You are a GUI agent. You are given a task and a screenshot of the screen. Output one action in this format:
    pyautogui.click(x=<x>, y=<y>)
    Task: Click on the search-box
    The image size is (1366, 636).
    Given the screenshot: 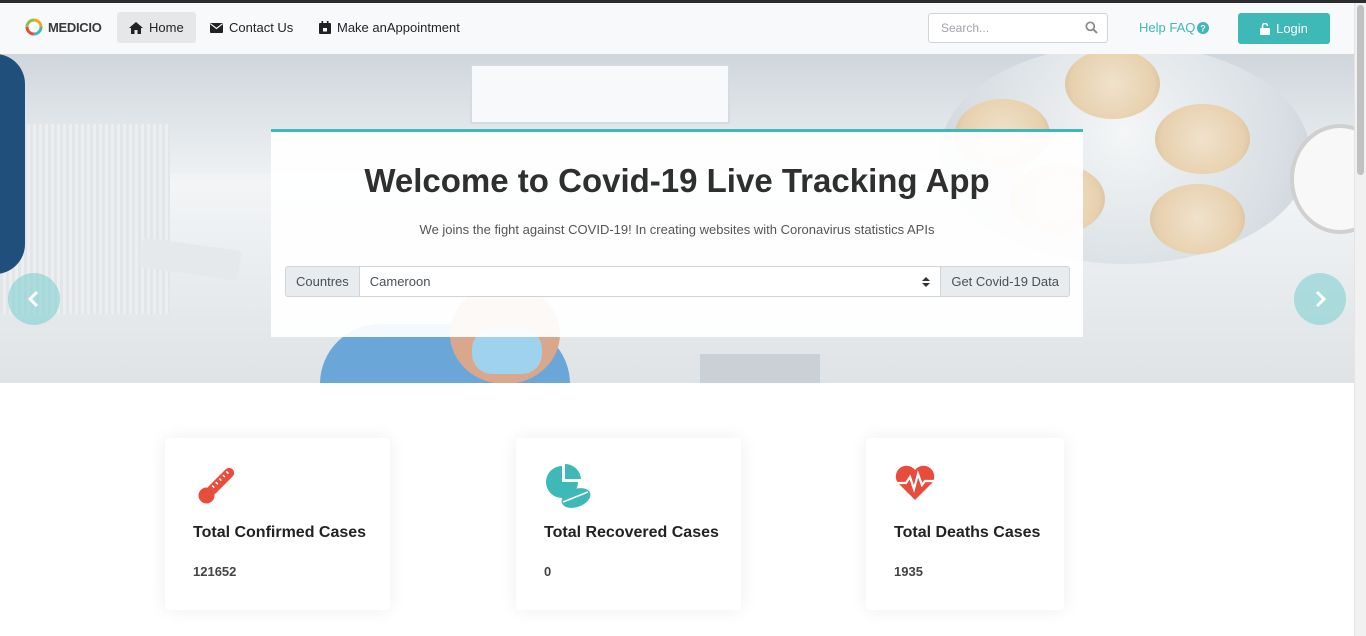 What is the action you would take?
    pyautogui.click(x=1018, y=28)
    